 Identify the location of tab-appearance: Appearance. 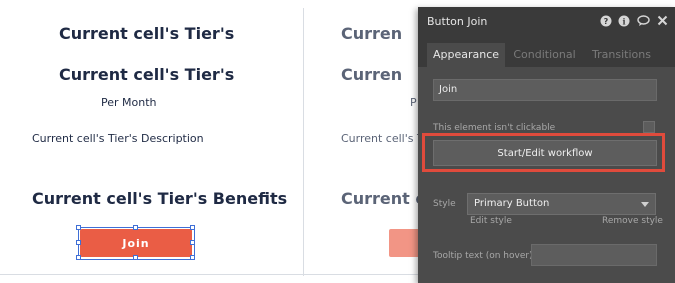
(466, 55).